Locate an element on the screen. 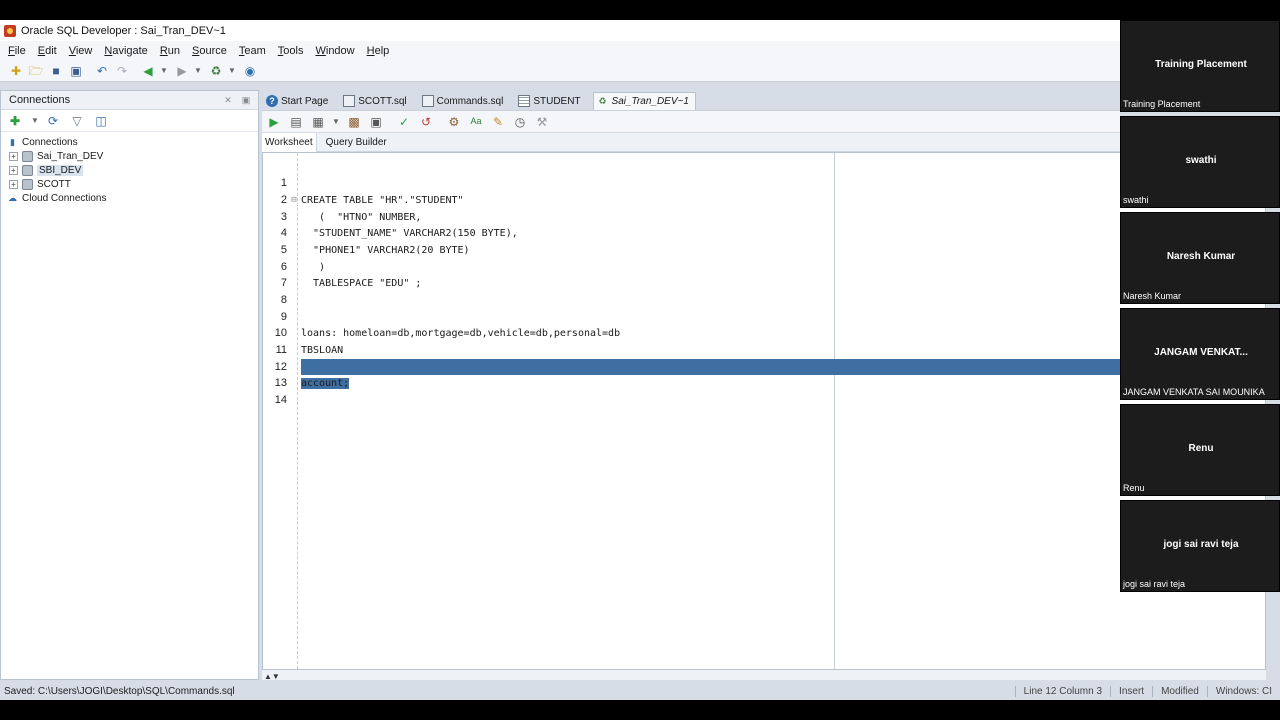 This screenshot has width=1280, height=720. menu-window: Window is located at coordinates (334, 51).